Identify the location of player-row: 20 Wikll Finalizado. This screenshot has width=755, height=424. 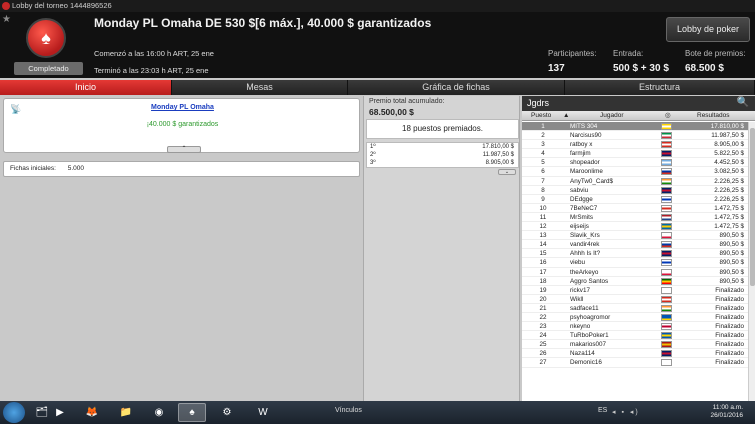
(635, 299).